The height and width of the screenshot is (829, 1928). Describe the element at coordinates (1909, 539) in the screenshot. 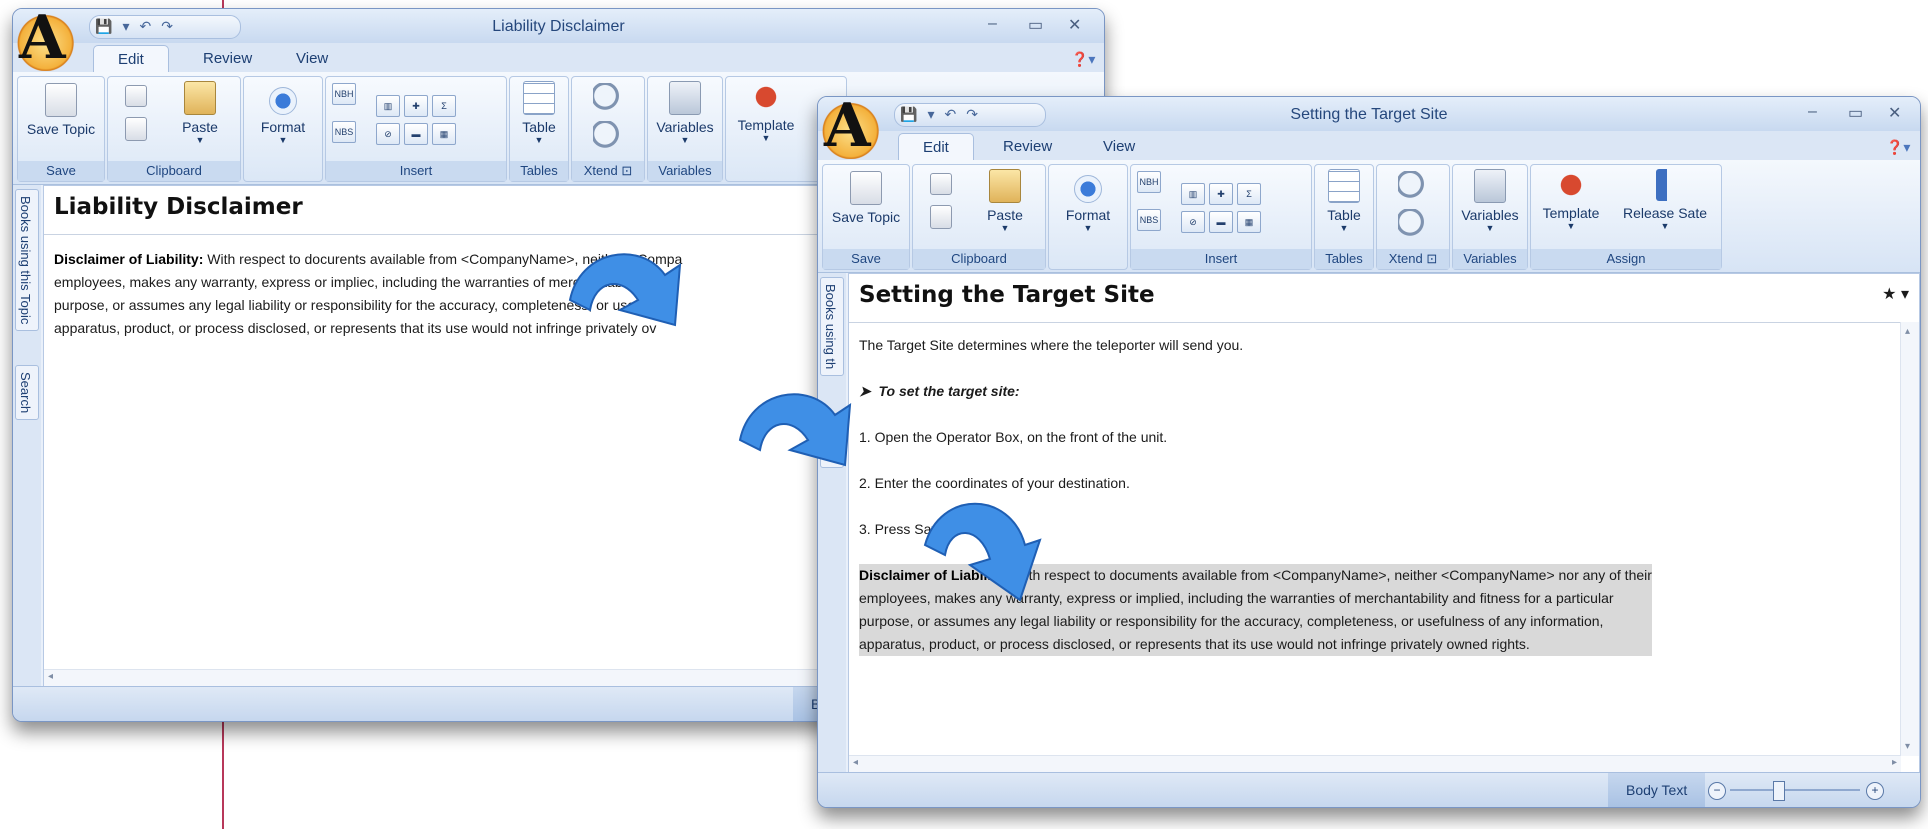

I see `vertical-scrollbar: ▴ ▾` at that location.